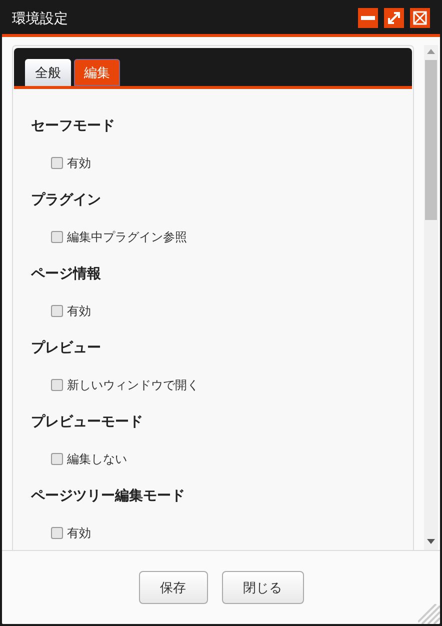 The width and height of the screenshot is (442, 626). Describe the element at coordinates (97, 459) in the screenshot. I see `checkbox-label: 編集しない` at that location.